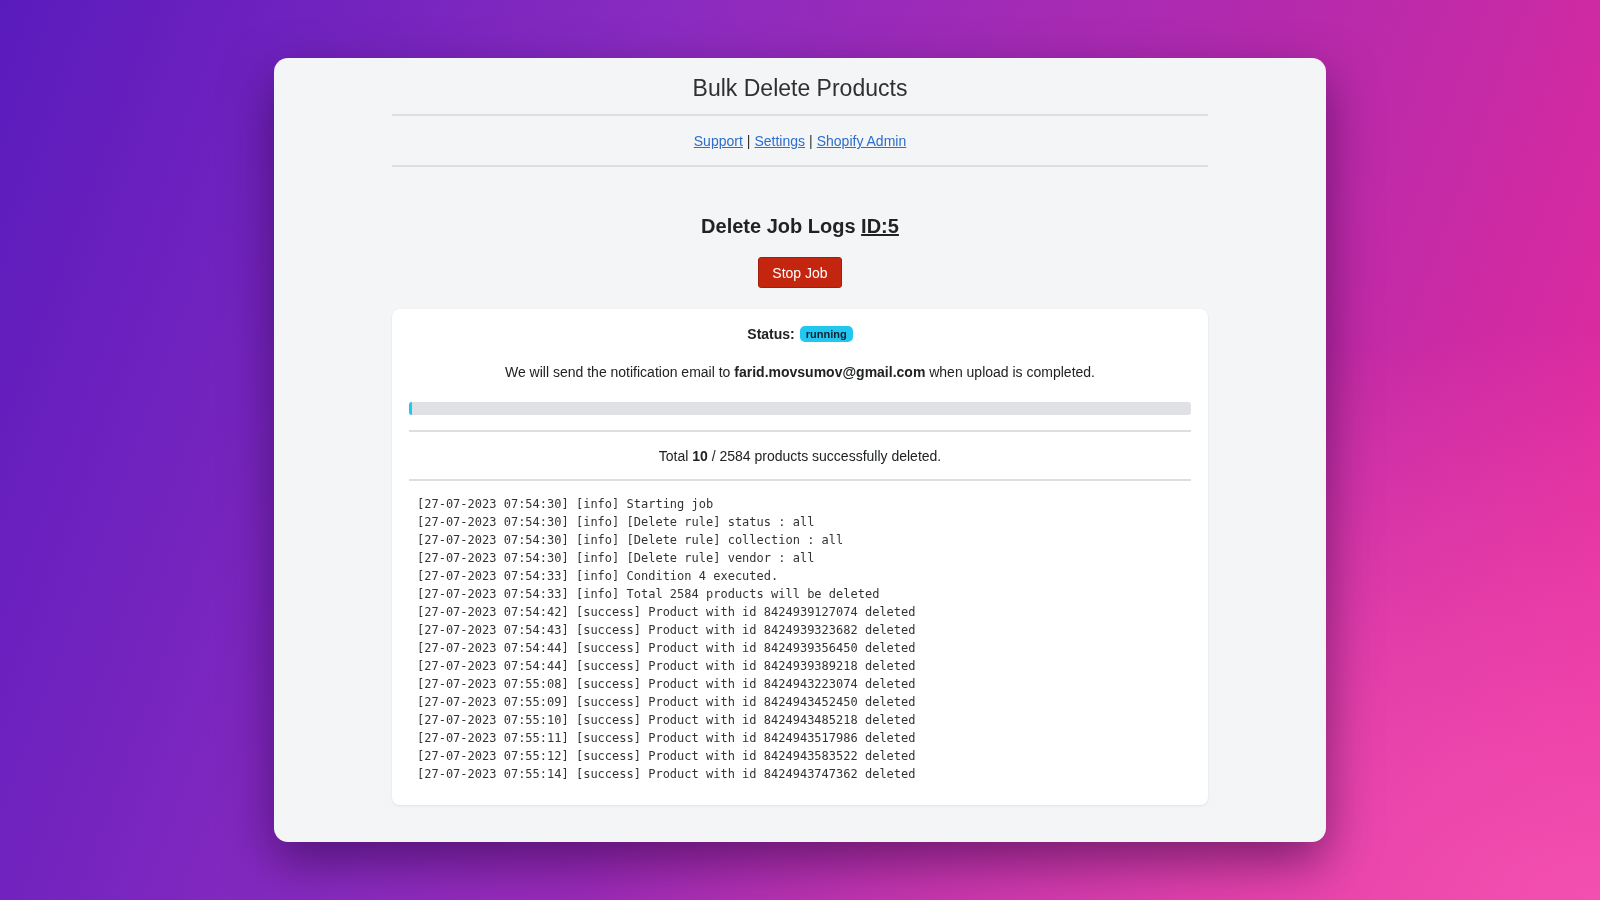 This screenshot has width=1600, height=900. I want to click on log-line: [27-07-2023 07:54:30] [info] [Delete rule] vendor : all, so click(616, 558).